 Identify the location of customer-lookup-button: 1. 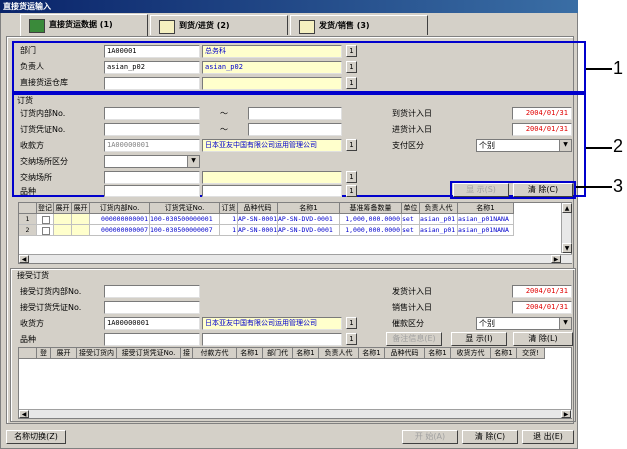
(351, 323).